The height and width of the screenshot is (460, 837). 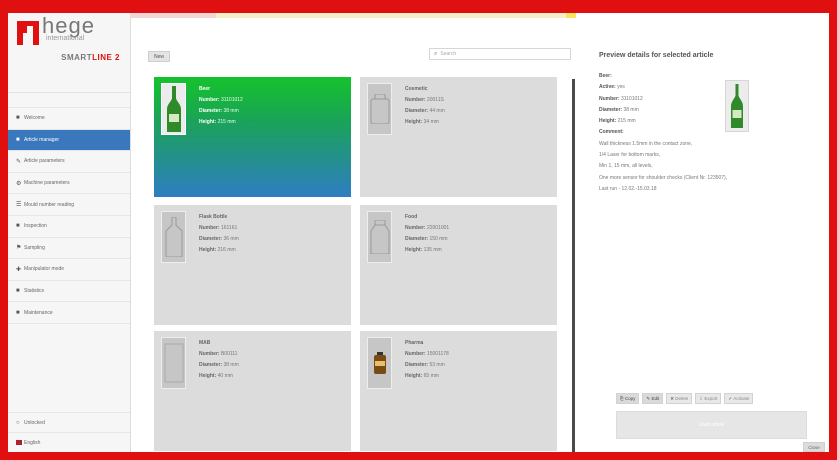 What do you see at coordinates (437, 111) in the screenshot?
I see `article-diameter: 44 mm` at bounding box center [437, 111].